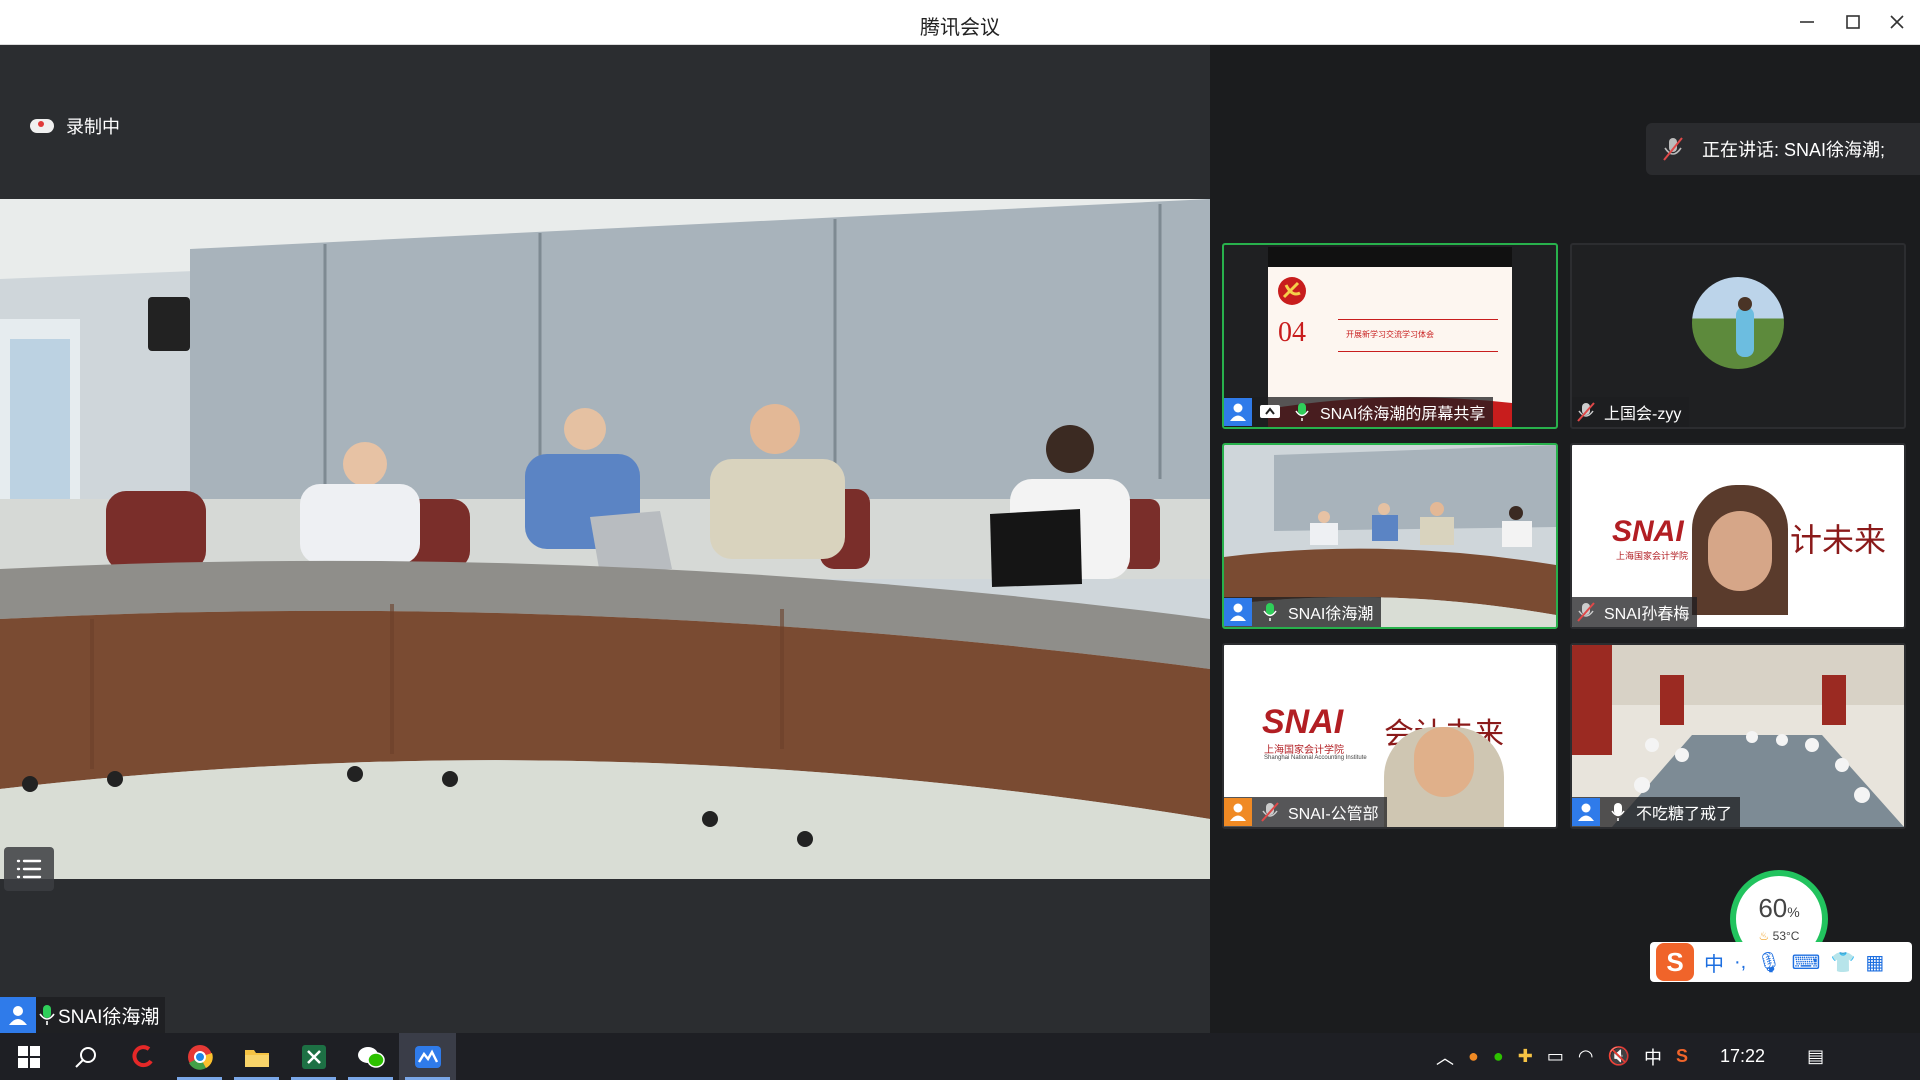 Image resolution: width=1920 pixels, height=1080 pixels. What do you see at coordinates (1292, 332) in the screenshot?
I see `slide-number: 04` at bounding box center [1292, 332].